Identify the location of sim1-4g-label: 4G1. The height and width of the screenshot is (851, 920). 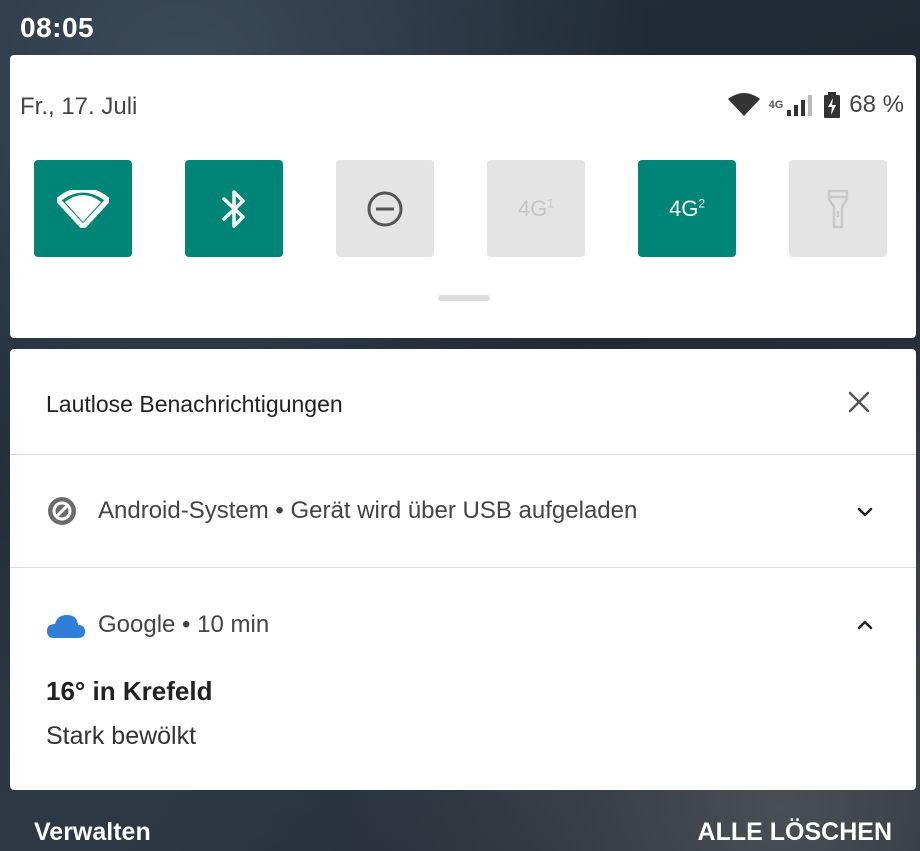
(536, 208).